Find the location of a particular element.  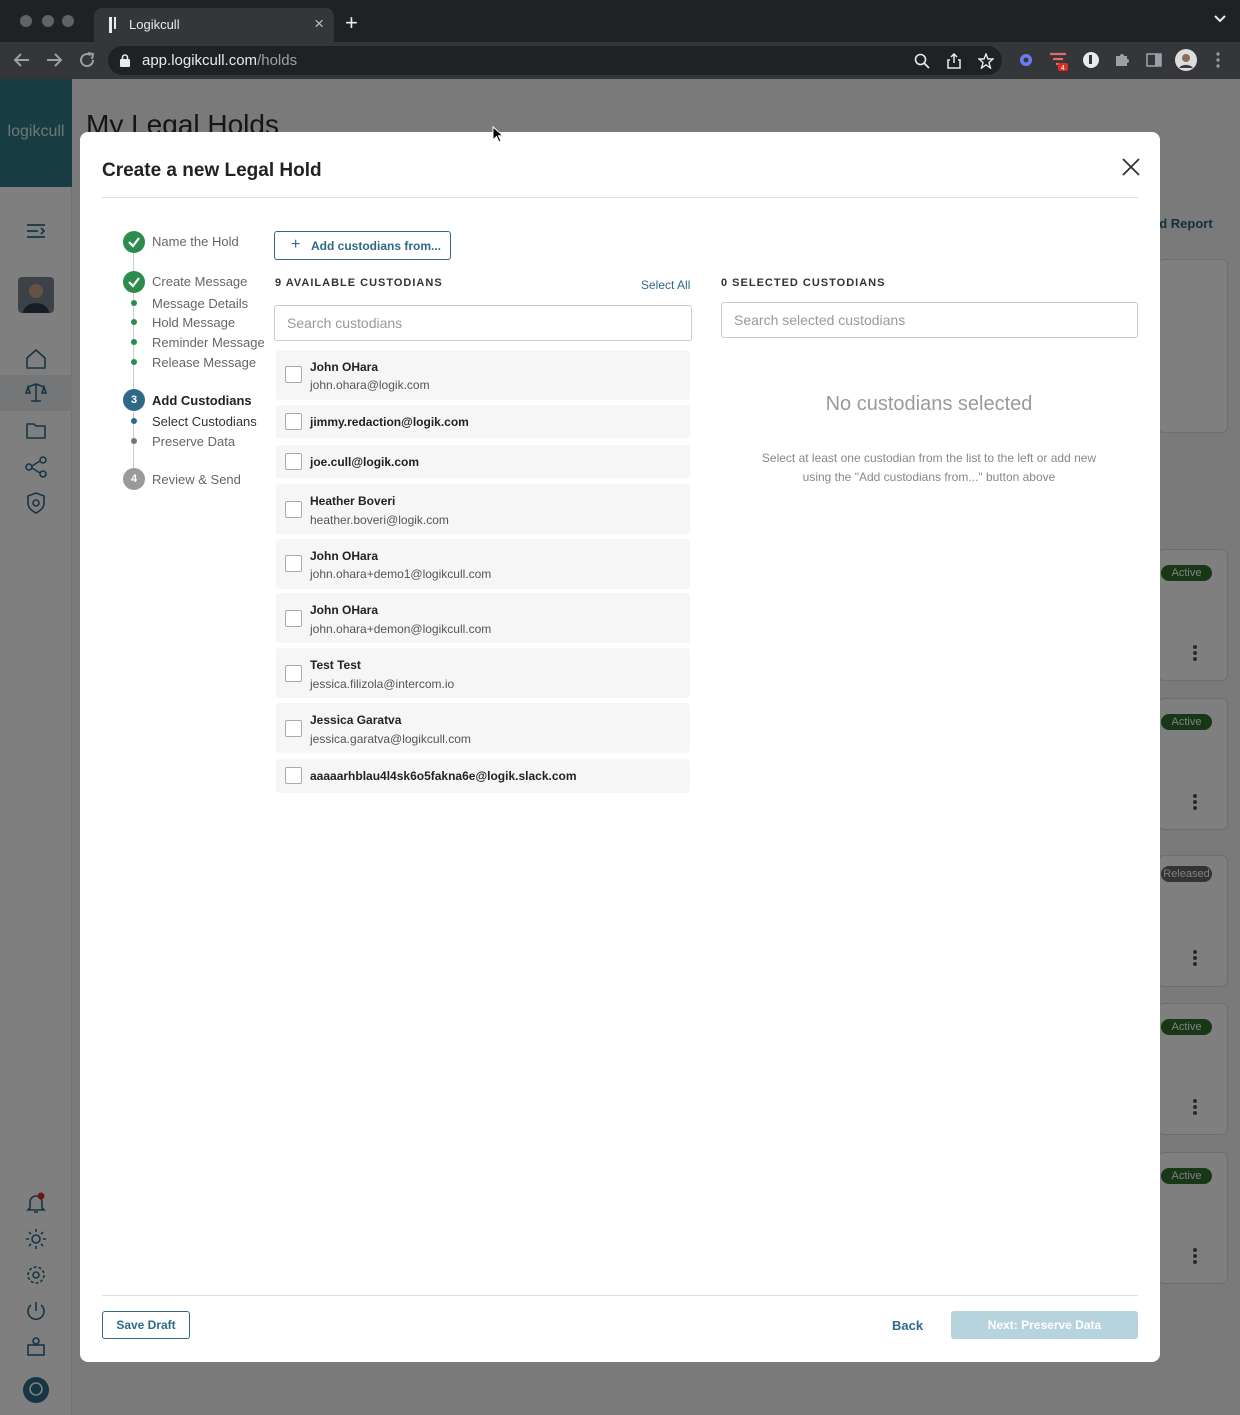

substep-reminder-message: Reminder Message is located at coordinates (208, 342).